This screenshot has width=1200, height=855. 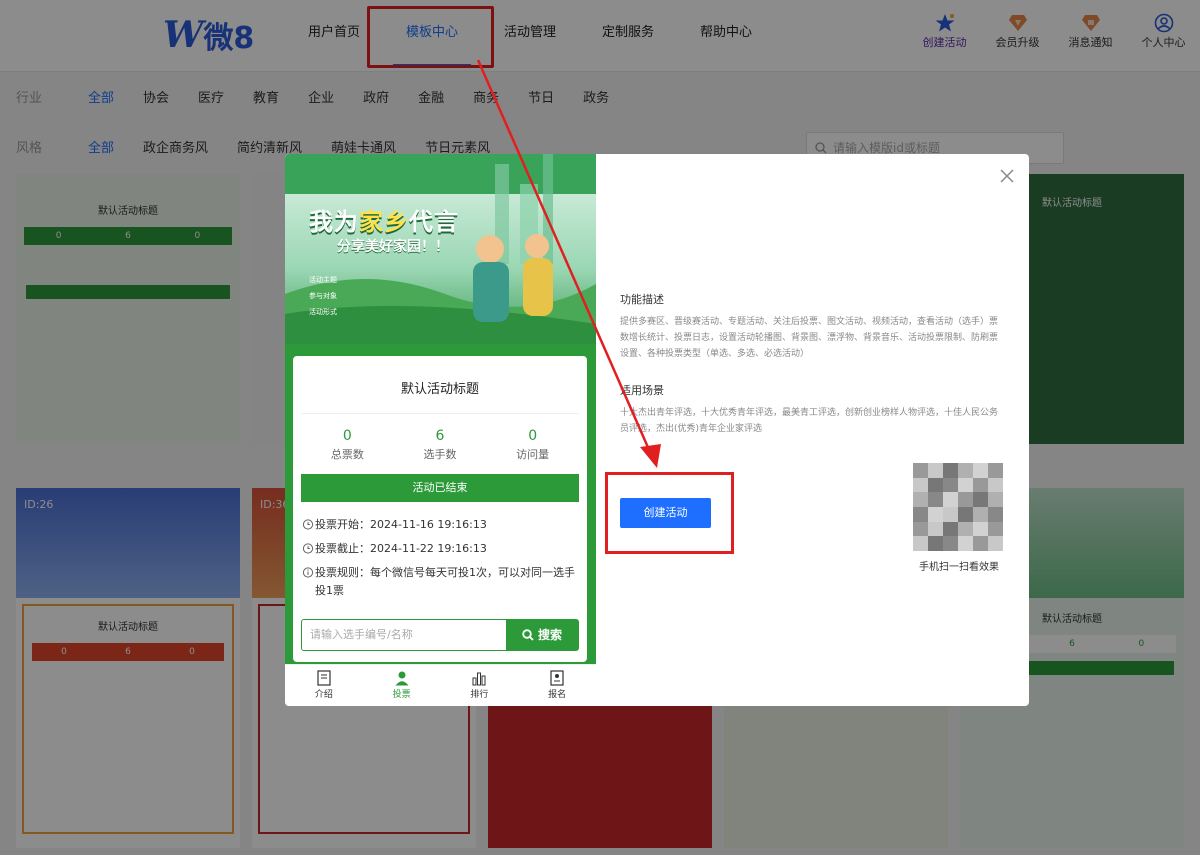 I want to click on contestant-search-button: 搜索, so click(x=542, y=635).